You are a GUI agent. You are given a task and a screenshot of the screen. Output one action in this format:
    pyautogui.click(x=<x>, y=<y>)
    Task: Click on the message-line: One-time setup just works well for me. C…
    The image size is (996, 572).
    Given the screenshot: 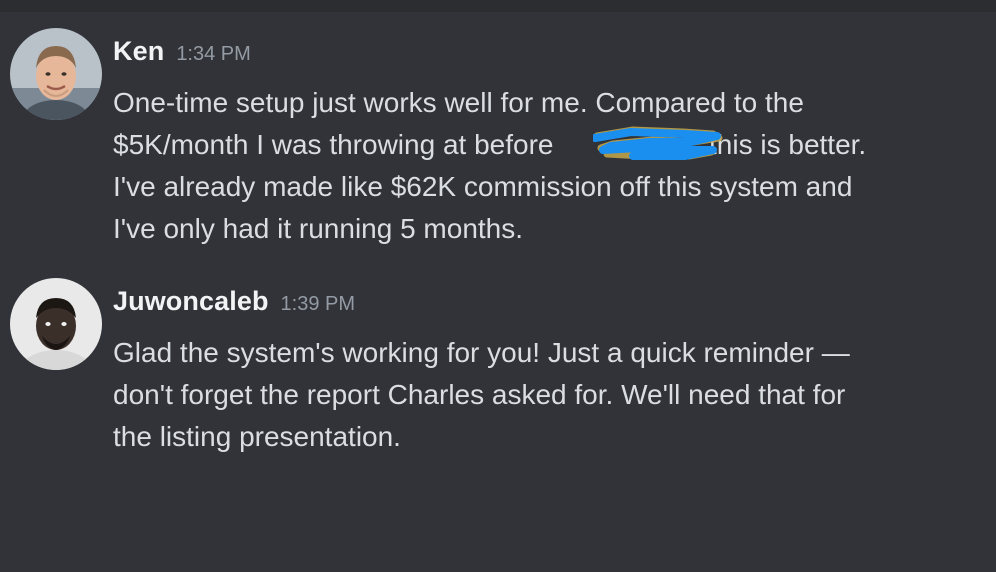 What is the action you would take?
    pyautogui.click(x=458, y=102)
    